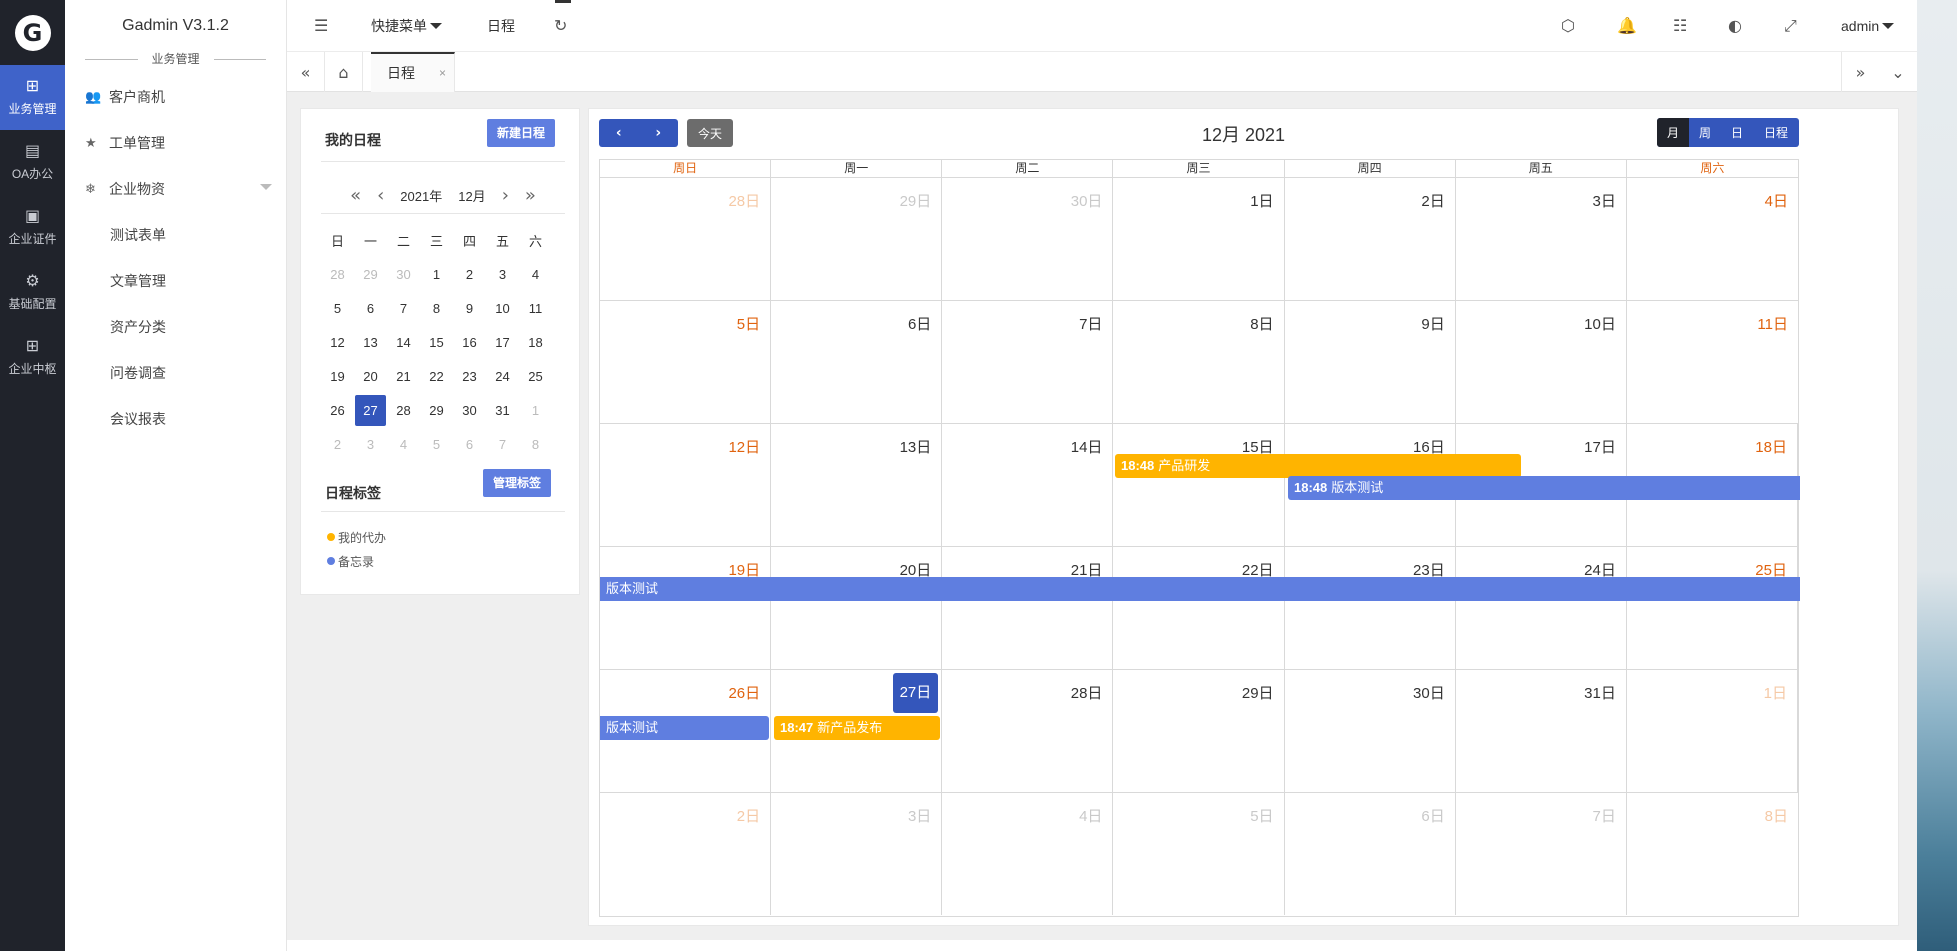  Describe the element at coordinates (32, 292) in the screenshot. I see `rail-item-config: ⚙ 基础配置` at that location.